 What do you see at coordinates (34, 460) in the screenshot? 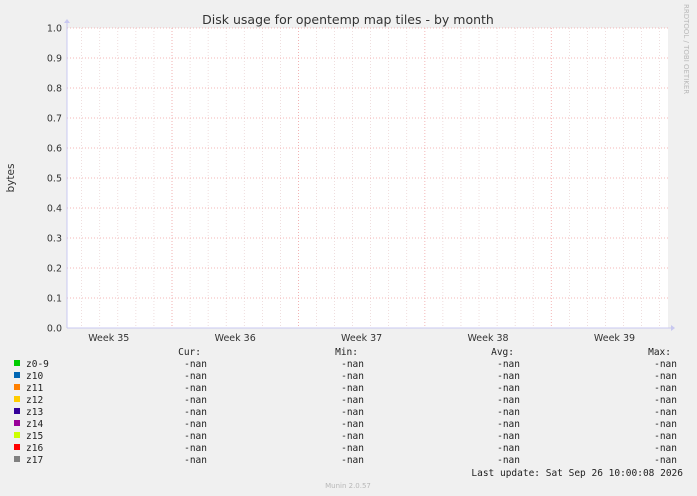
I see `legend-series-name: z17` at bounding box center [34, 460].